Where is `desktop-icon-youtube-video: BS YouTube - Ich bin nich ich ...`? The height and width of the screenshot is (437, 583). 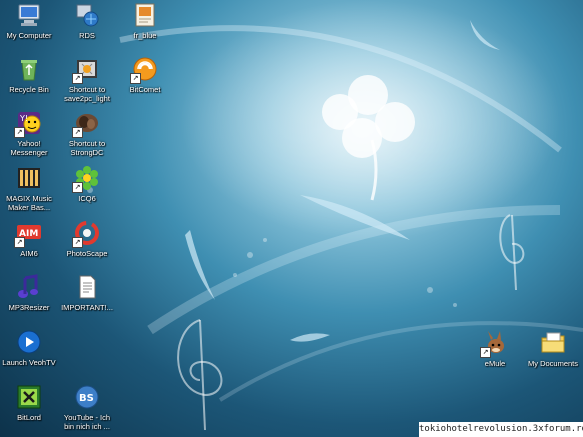 desktop-icon-youtube-video: BS YouTube - Ich bin nich ich ... is located at coordinates (87, 407).